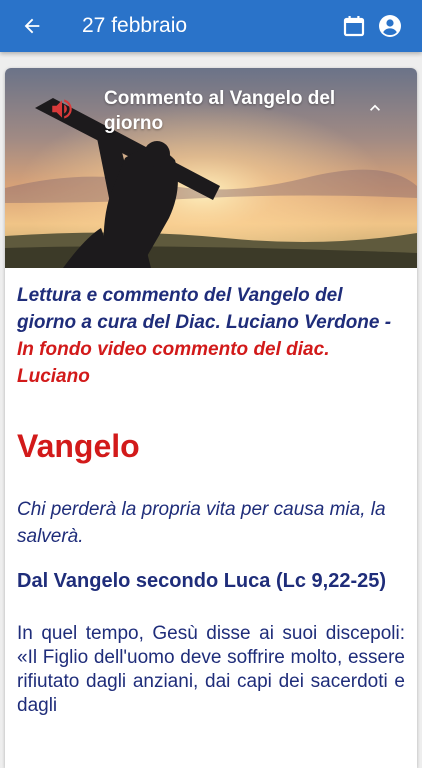  What do you see at coordinates (78, 446) in the screenshot?
I see `section-heading: Vangelo` at bounding box center [78, 446].